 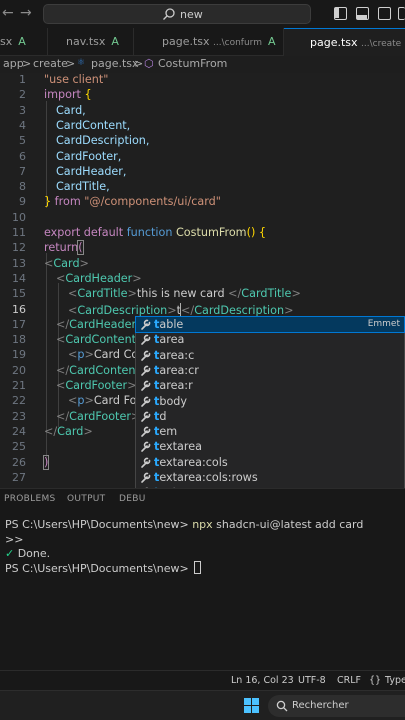 I want to click on code-line-6: CardFooter,, so click(x=89, y=156).